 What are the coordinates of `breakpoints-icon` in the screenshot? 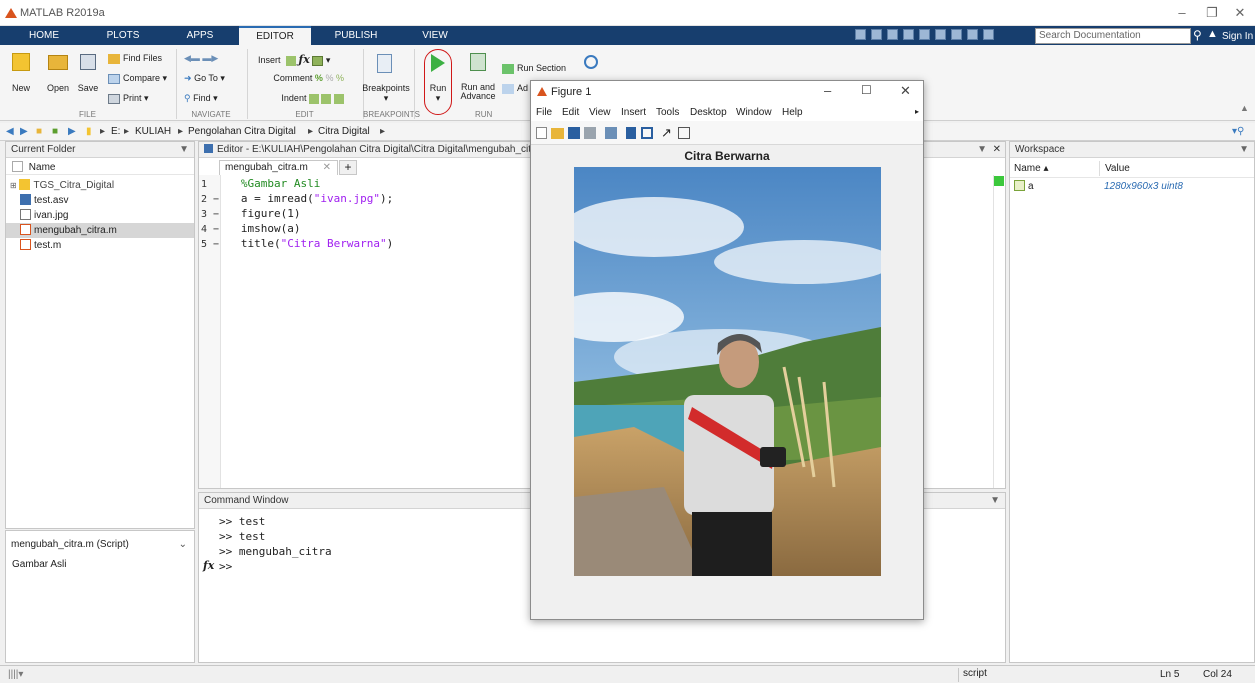 It's located at (384, 63).